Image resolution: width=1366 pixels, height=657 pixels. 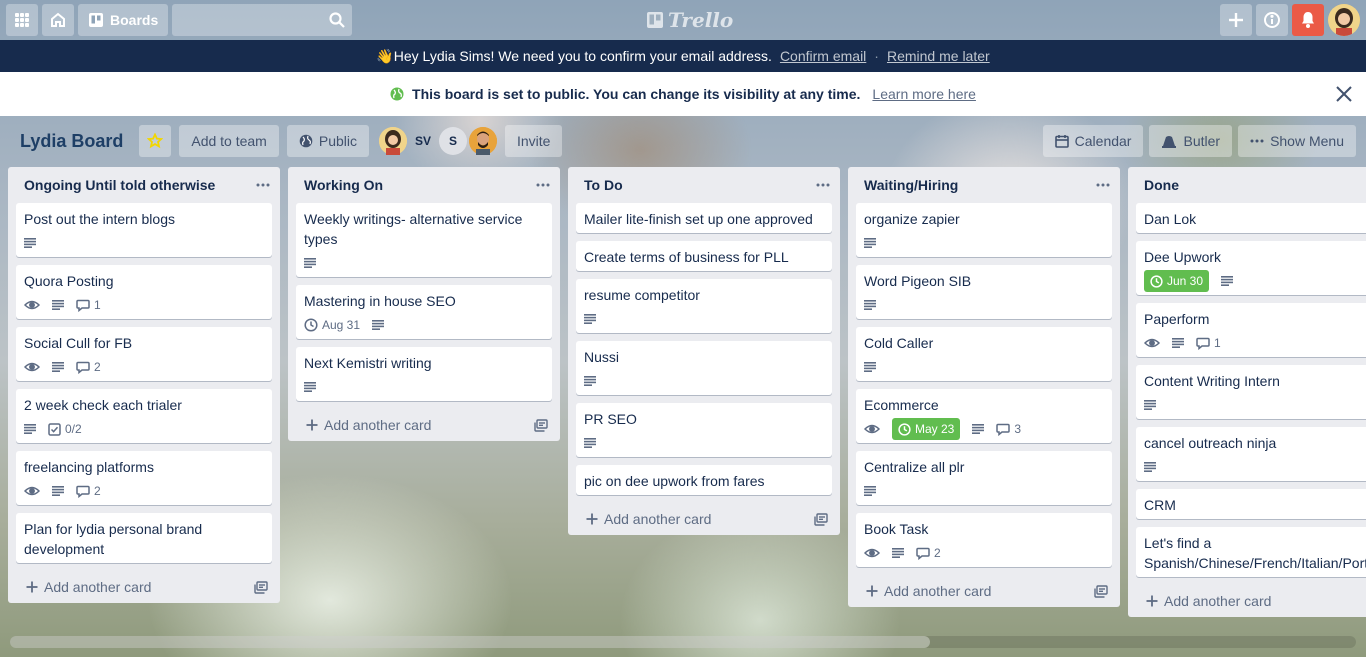 I want to click on card: Paperform 1, so click(x=1251, y=330).